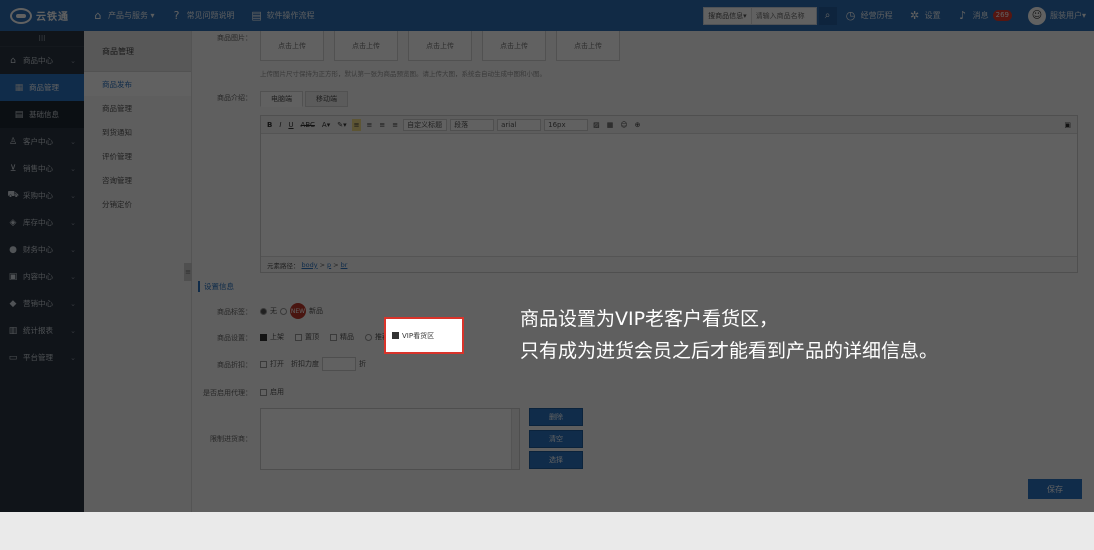  Describe the element at coordinates (42, 222) in the screenshot. I see `sidebar-item-inventory: ◈ 库存中心 ⌄` at that location.